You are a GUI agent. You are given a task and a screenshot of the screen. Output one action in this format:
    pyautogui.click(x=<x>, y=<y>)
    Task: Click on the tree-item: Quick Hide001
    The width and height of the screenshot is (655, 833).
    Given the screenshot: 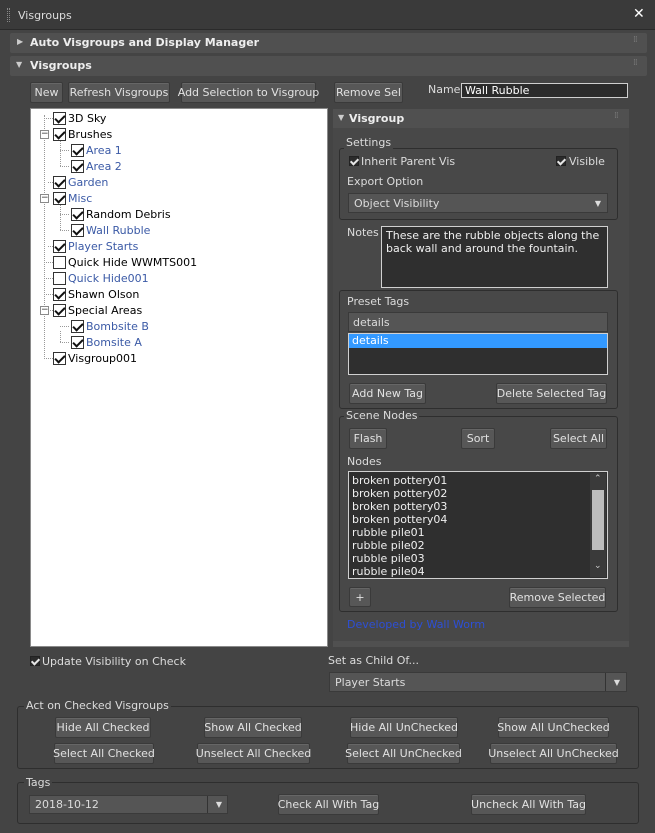 What is the action you would take?
    pyautogui.click(x=101, y=278)
    